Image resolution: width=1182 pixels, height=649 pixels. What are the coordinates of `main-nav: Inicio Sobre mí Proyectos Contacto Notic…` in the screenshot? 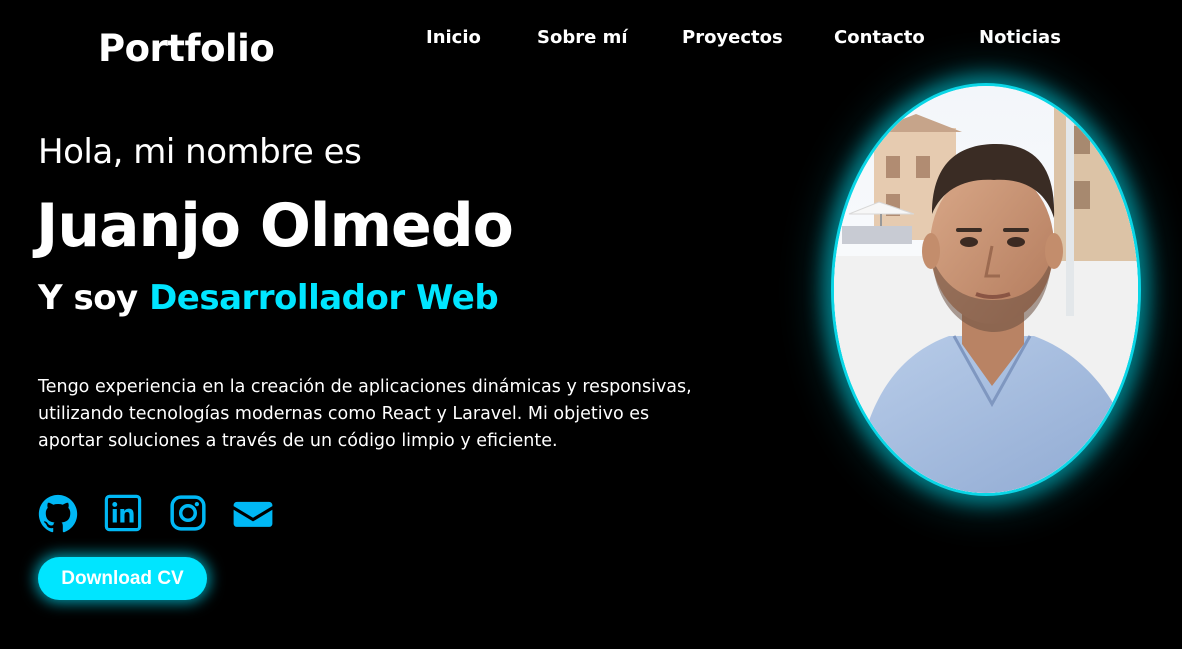 It's located at (591, 41).